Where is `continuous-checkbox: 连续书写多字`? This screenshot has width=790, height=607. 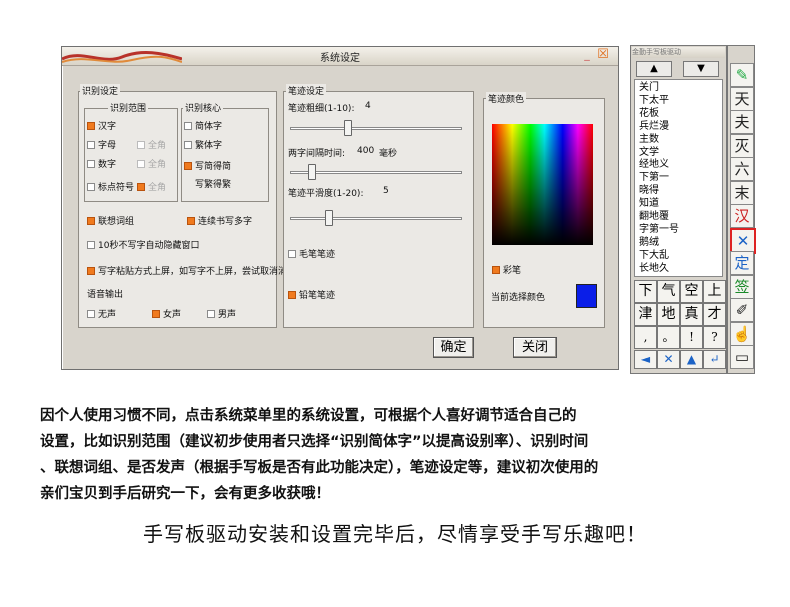 continuous-checkbox: 连续书写多字 is located at coordinates (219, 220).